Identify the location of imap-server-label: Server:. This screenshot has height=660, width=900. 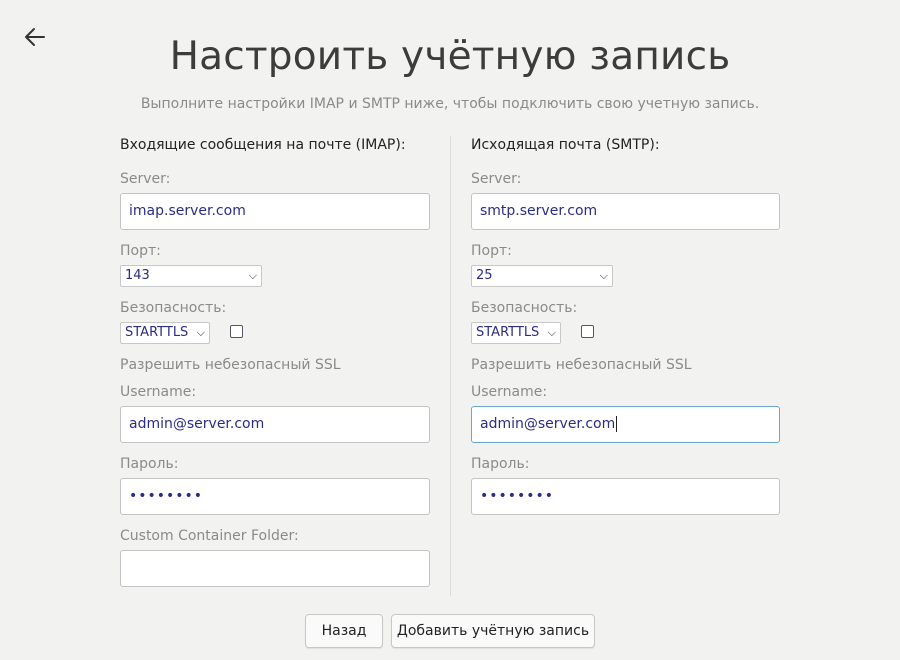
(145, 179).